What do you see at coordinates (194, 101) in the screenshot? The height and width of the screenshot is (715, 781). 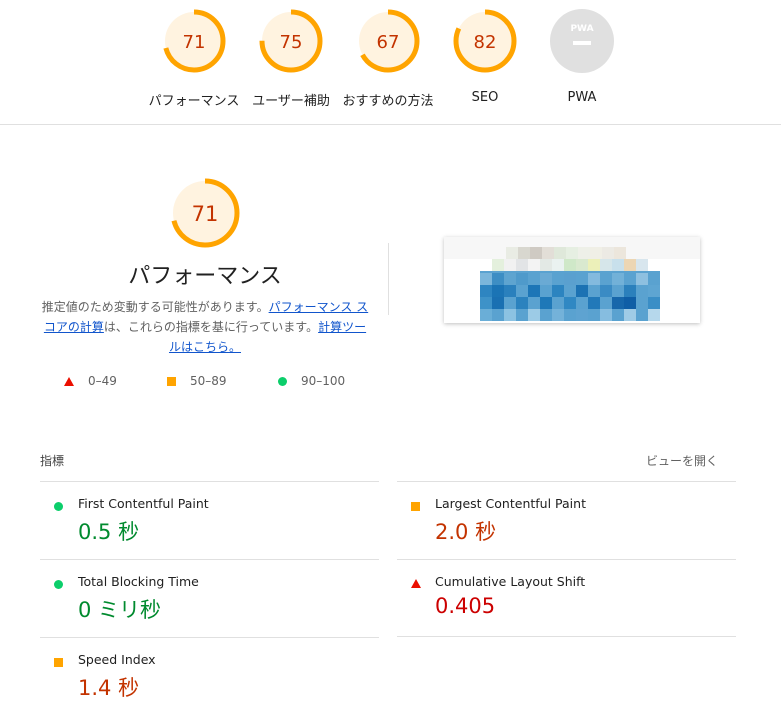 I see `gauge-label: パフォーマンス` at bounding box center [194, 101].